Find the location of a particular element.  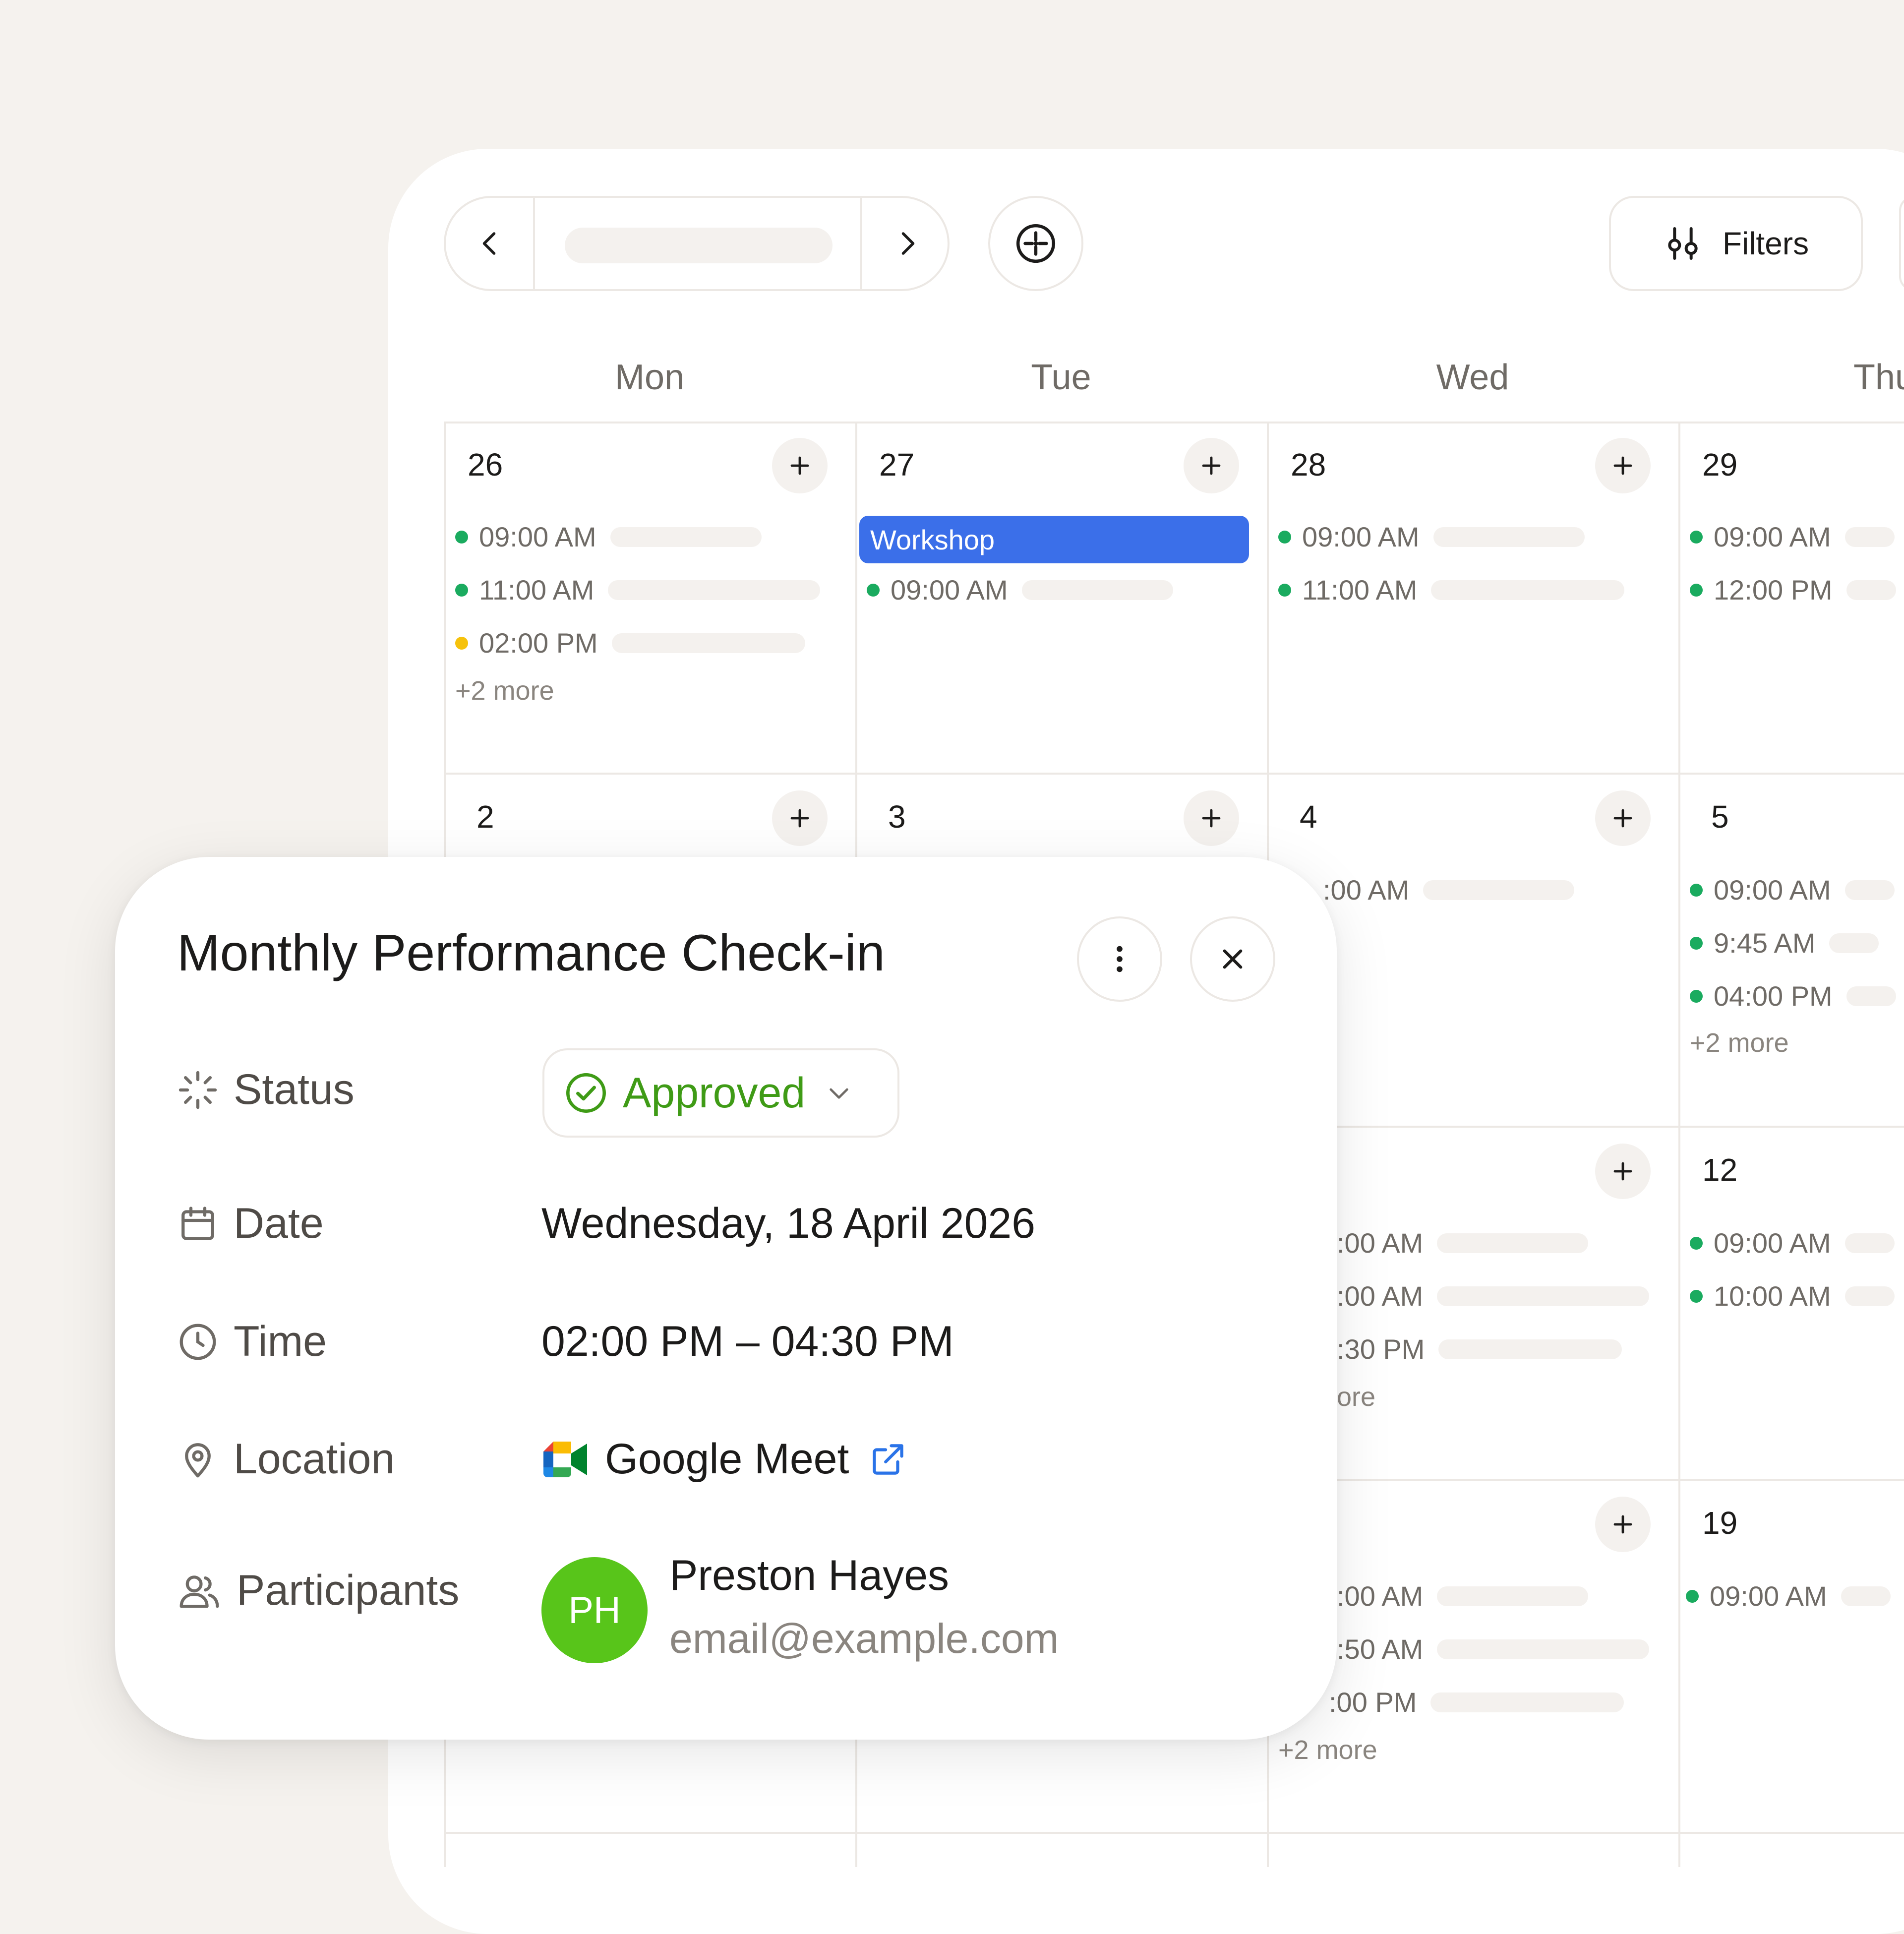

date-label-row: Date is located at coordinates (250, 1223).